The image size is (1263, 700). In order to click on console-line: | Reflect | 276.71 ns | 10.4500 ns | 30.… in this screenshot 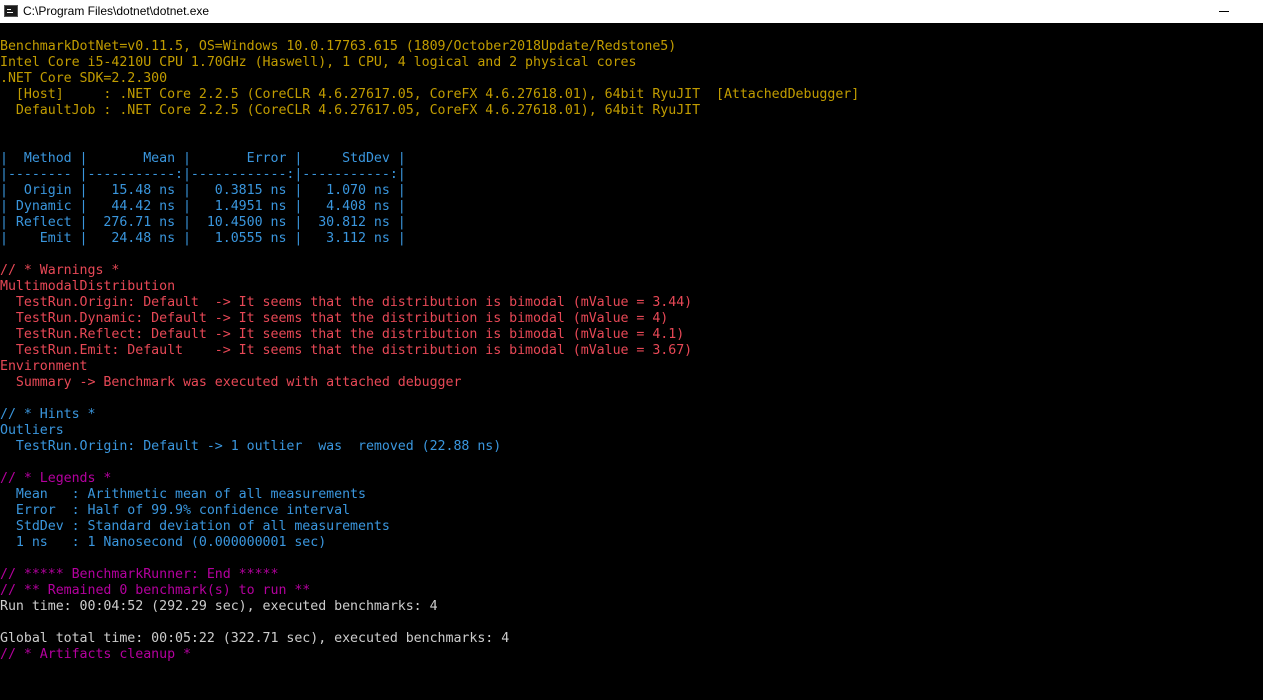, I will do `click(203, 222)`.